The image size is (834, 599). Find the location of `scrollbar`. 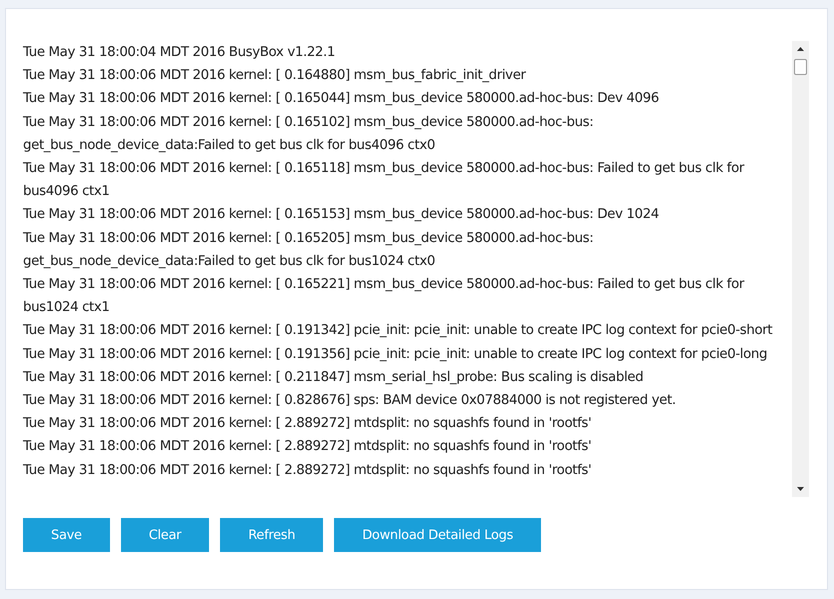

scrollbar is located at coordinates (800, 269).